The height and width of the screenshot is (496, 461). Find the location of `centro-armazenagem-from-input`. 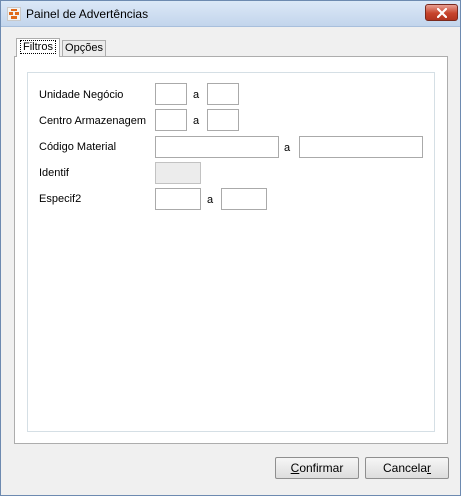

centro-armazenagem-from-input is located at coordinates (171, 120).